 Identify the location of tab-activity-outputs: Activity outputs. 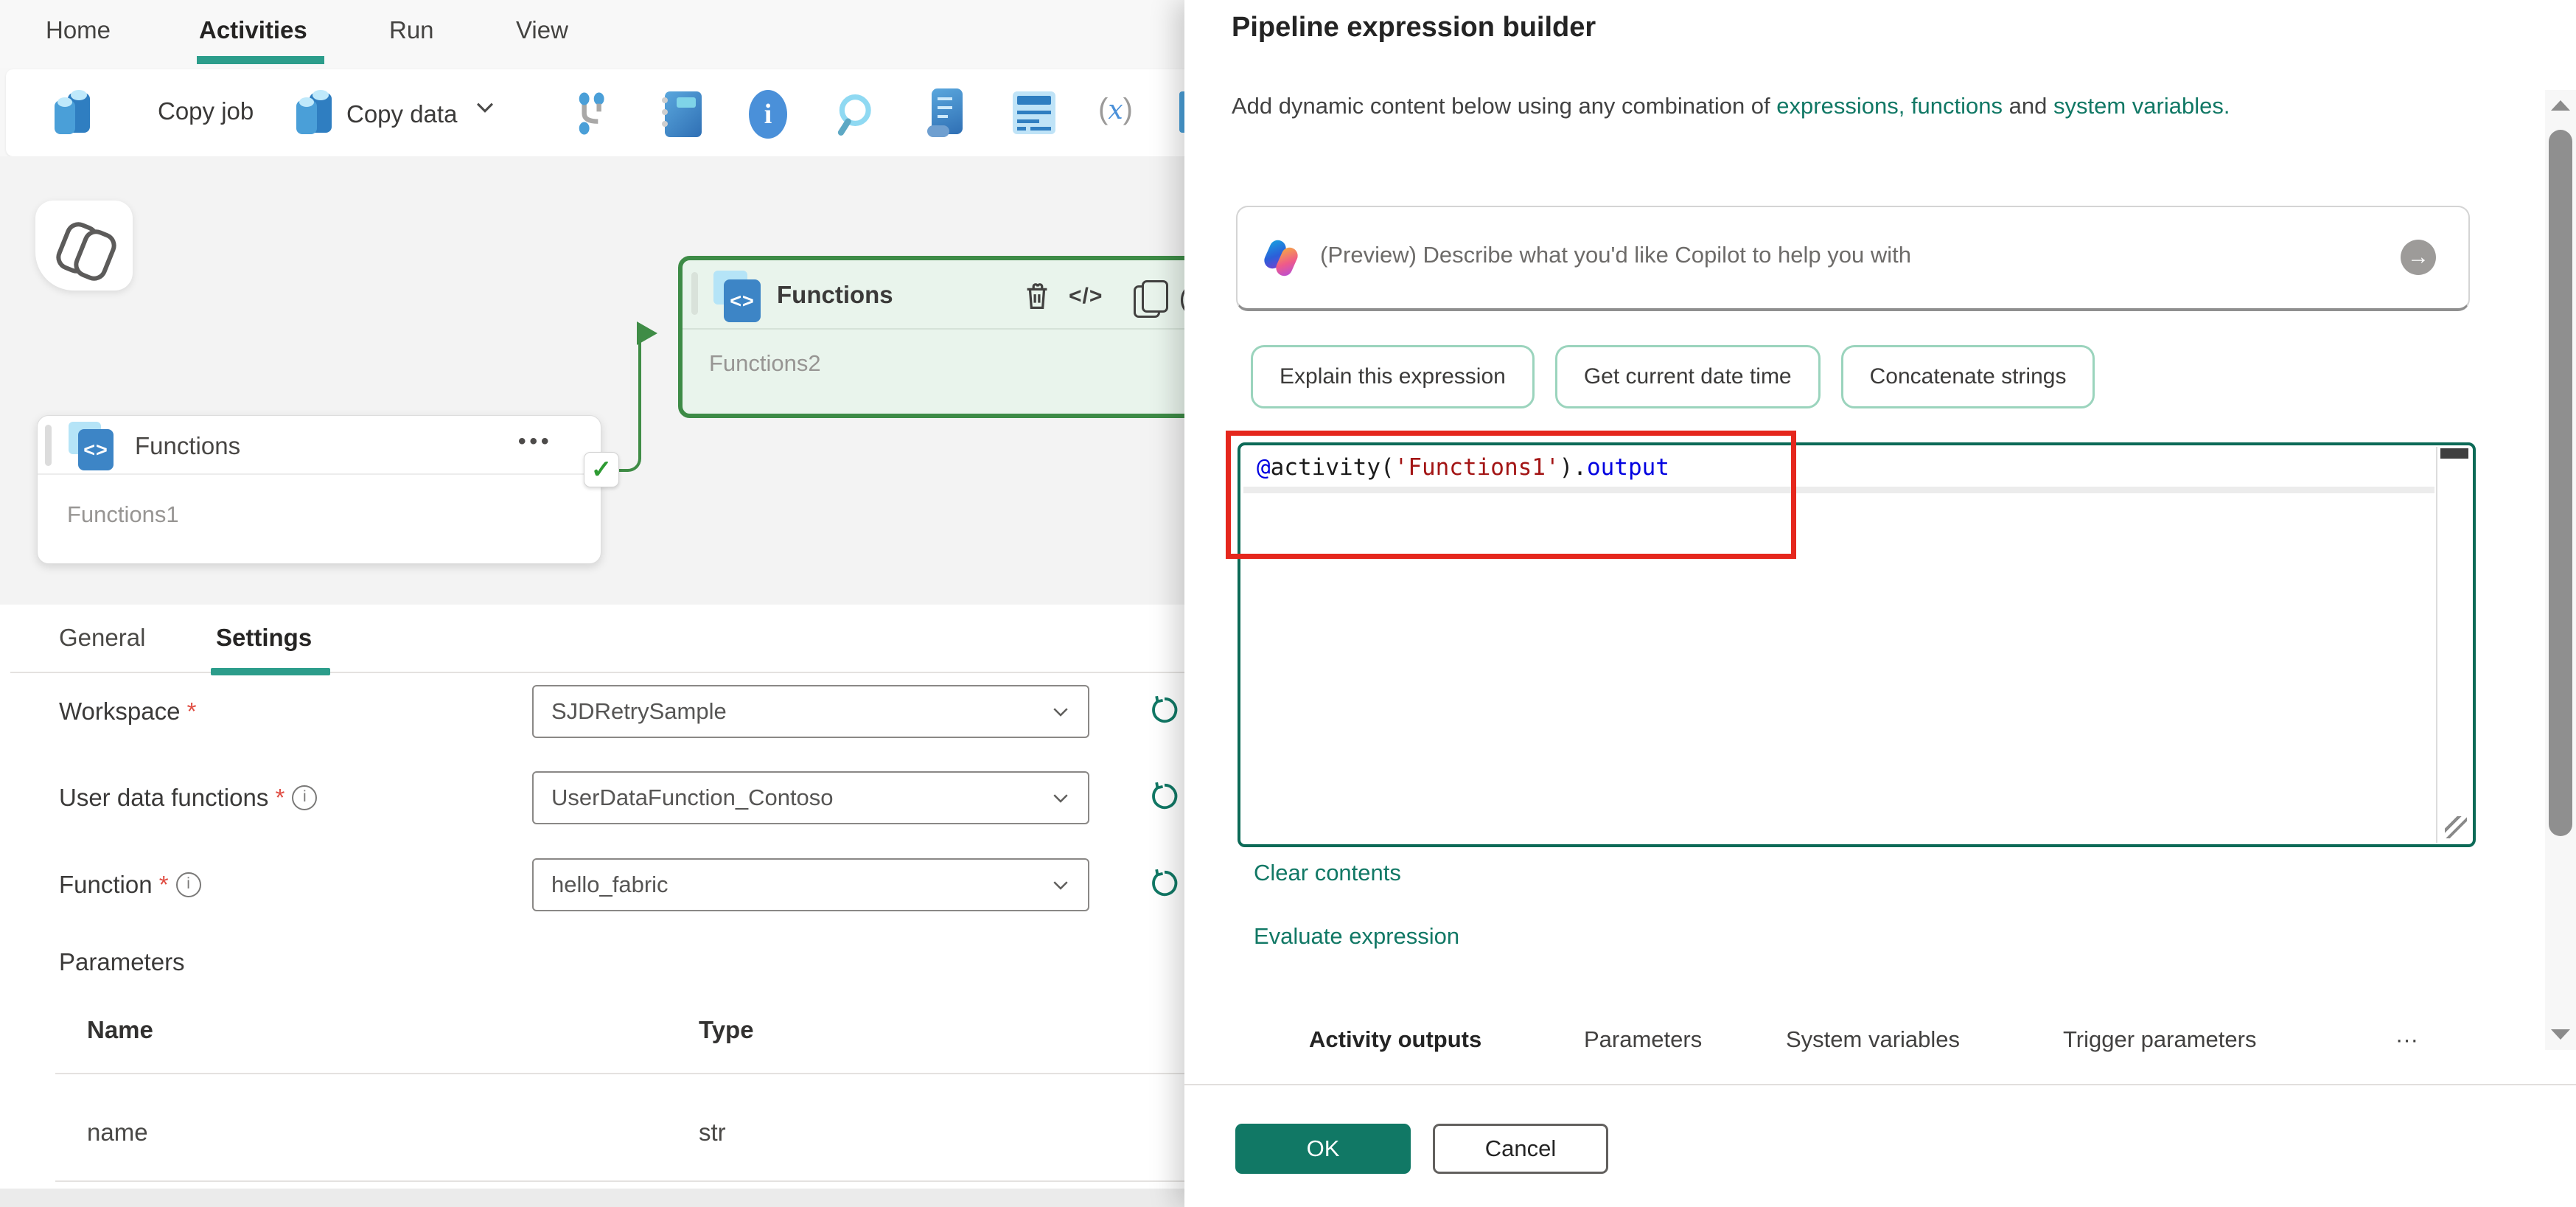
(1395, 1039).